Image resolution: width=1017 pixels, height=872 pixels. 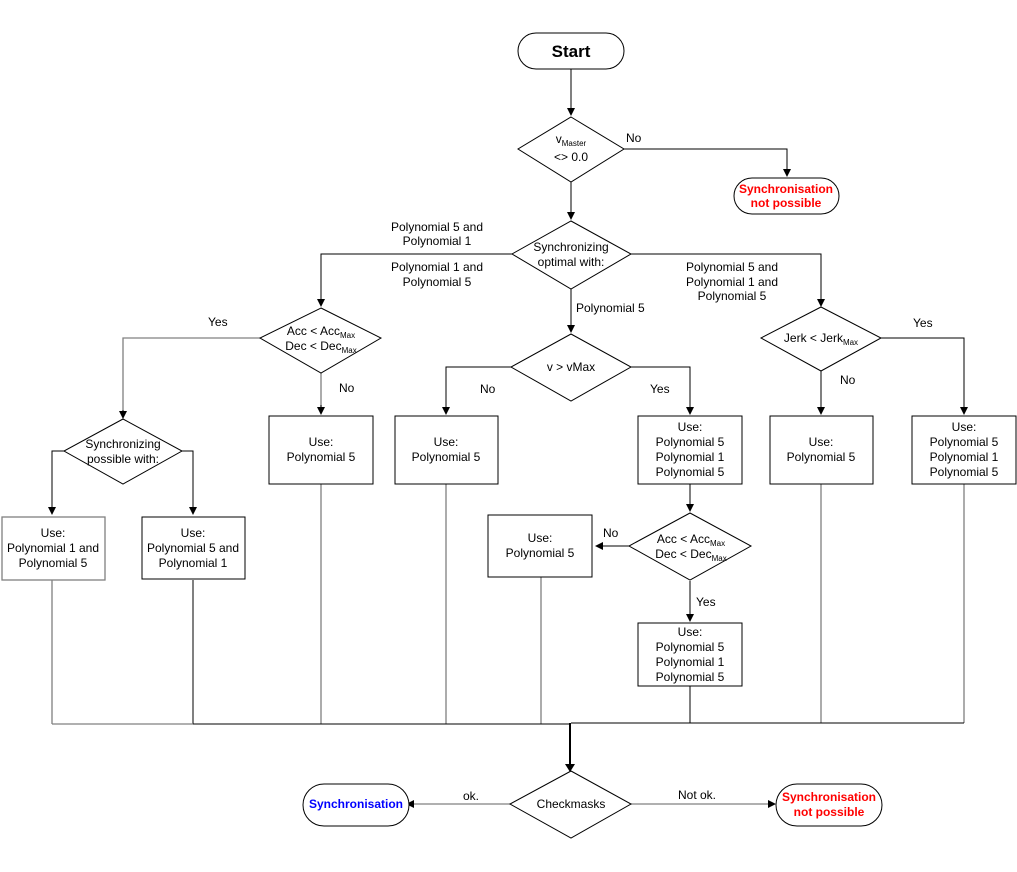 What do you see at coordinates (437, 267) in the screenshot?
I see `optimal-left-lower-label-1: Polynomial 1 and` at bounding box center [437, 267].